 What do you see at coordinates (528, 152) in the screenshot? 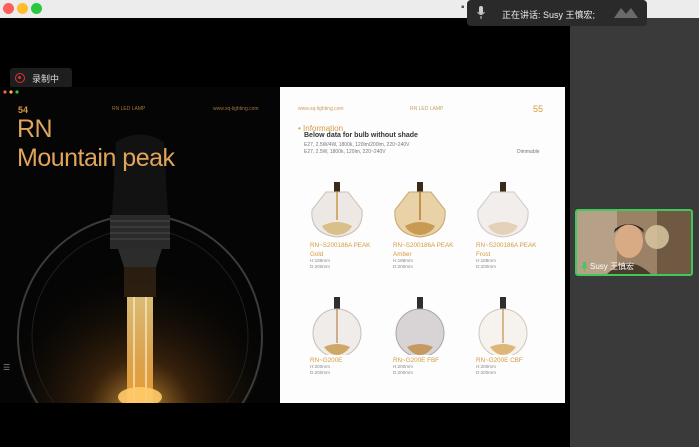
I see `dimmable-label: Dimmable` at bounding box center [528, 152].